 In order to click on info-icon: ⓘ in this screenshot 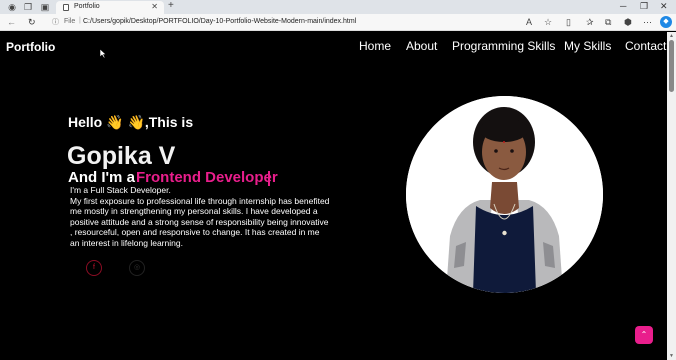, I will do `click(55, 22)`.